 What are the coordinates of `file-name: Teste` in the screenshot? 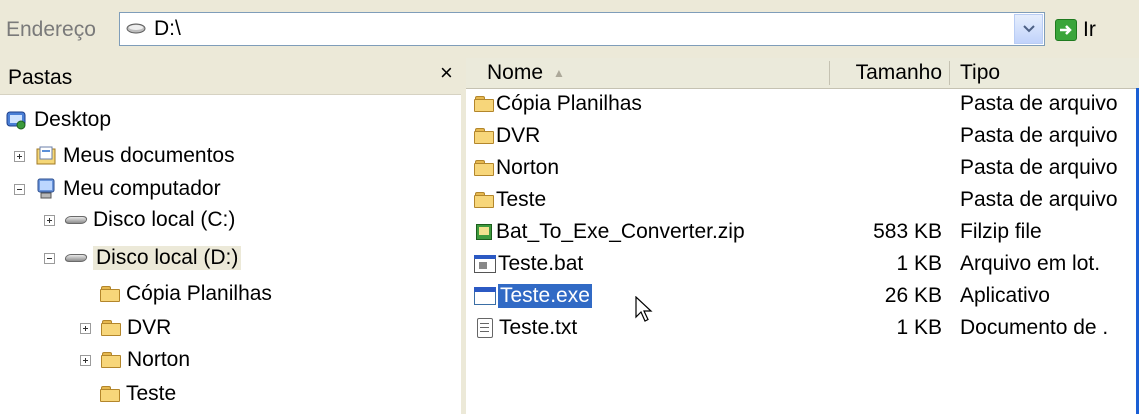 It's located at (521, 199).